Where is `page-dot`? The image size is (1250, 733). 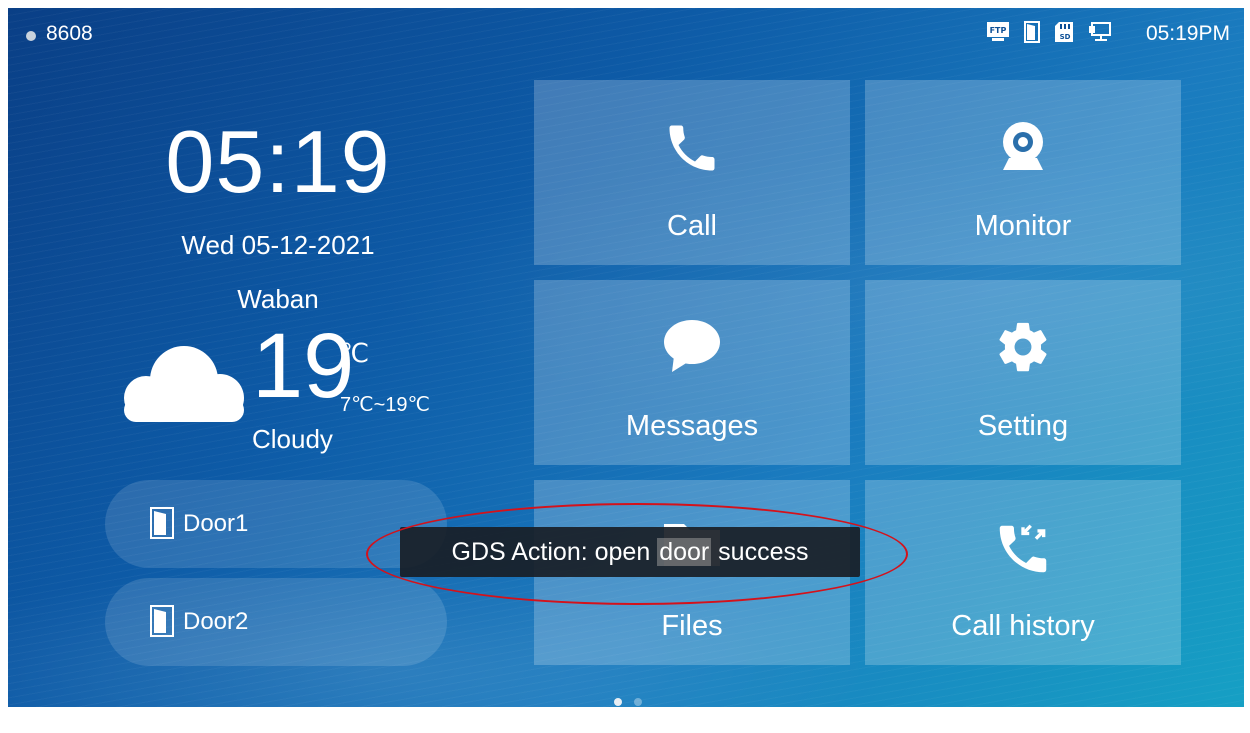
page-dot is located at coordinates (638, 702).